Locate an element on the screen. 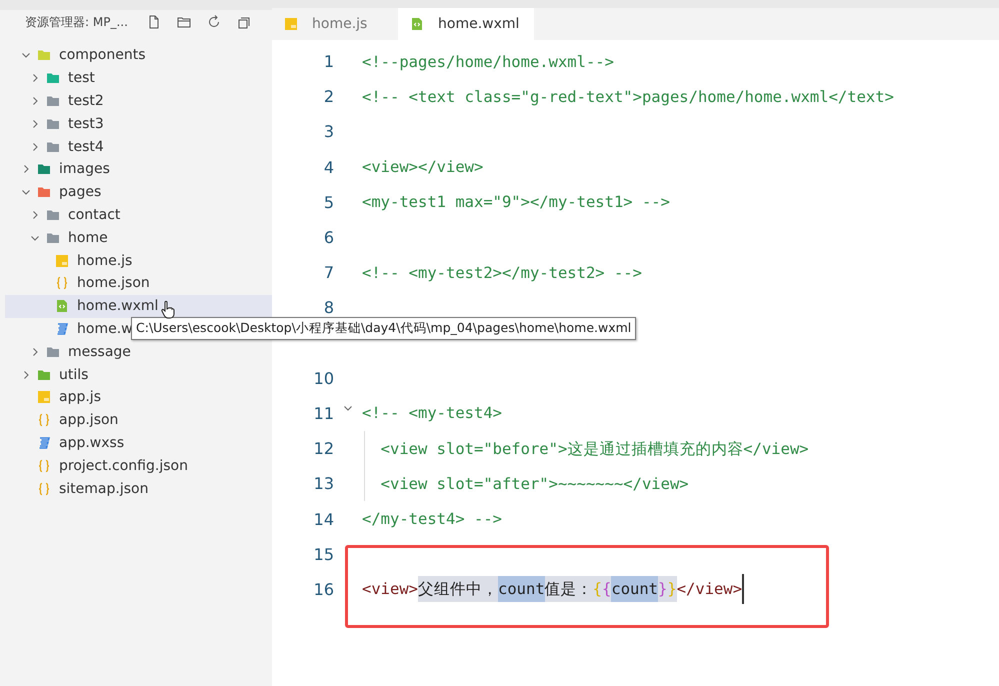  line-number: 1 is located at coordinates (328, 62).